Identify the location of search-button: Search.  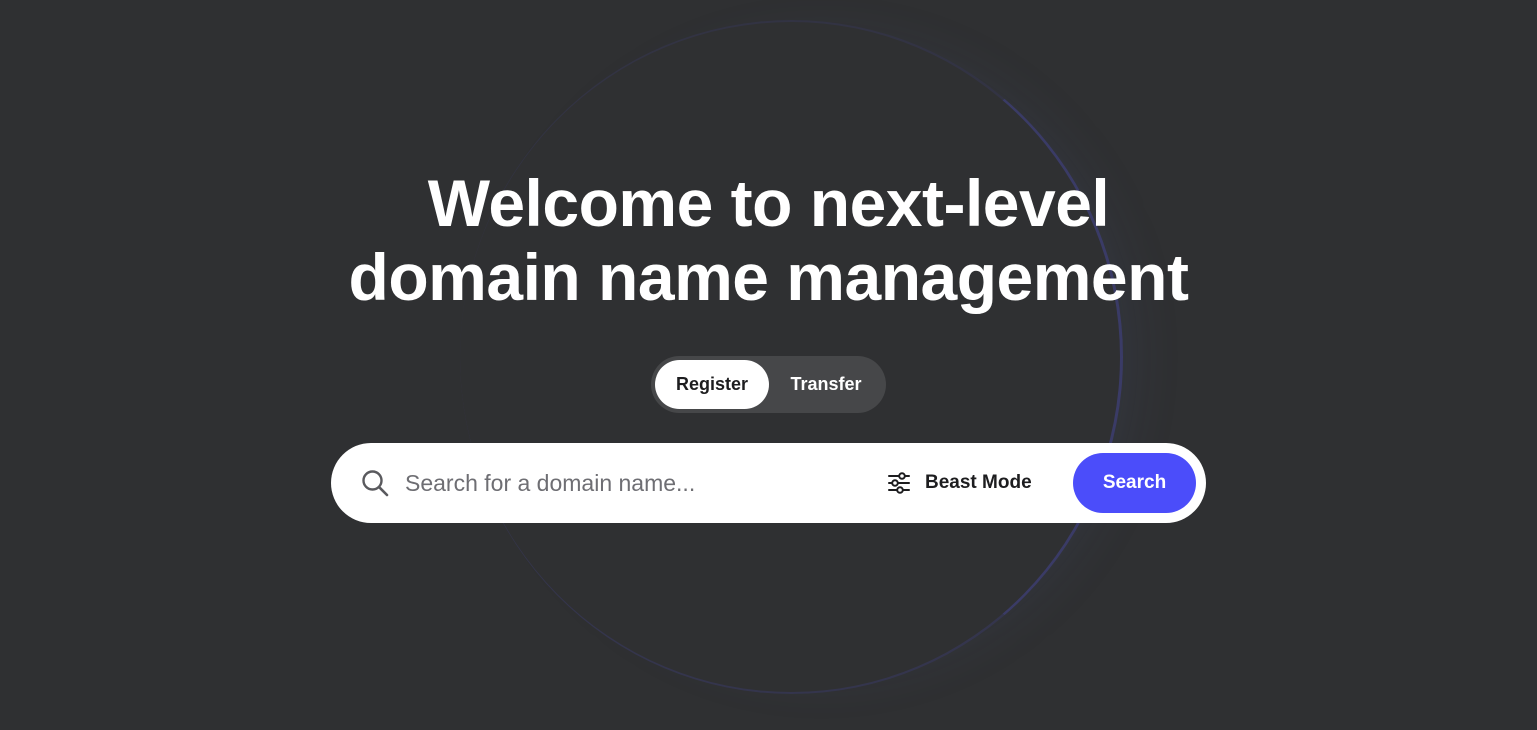
(1134, 483).